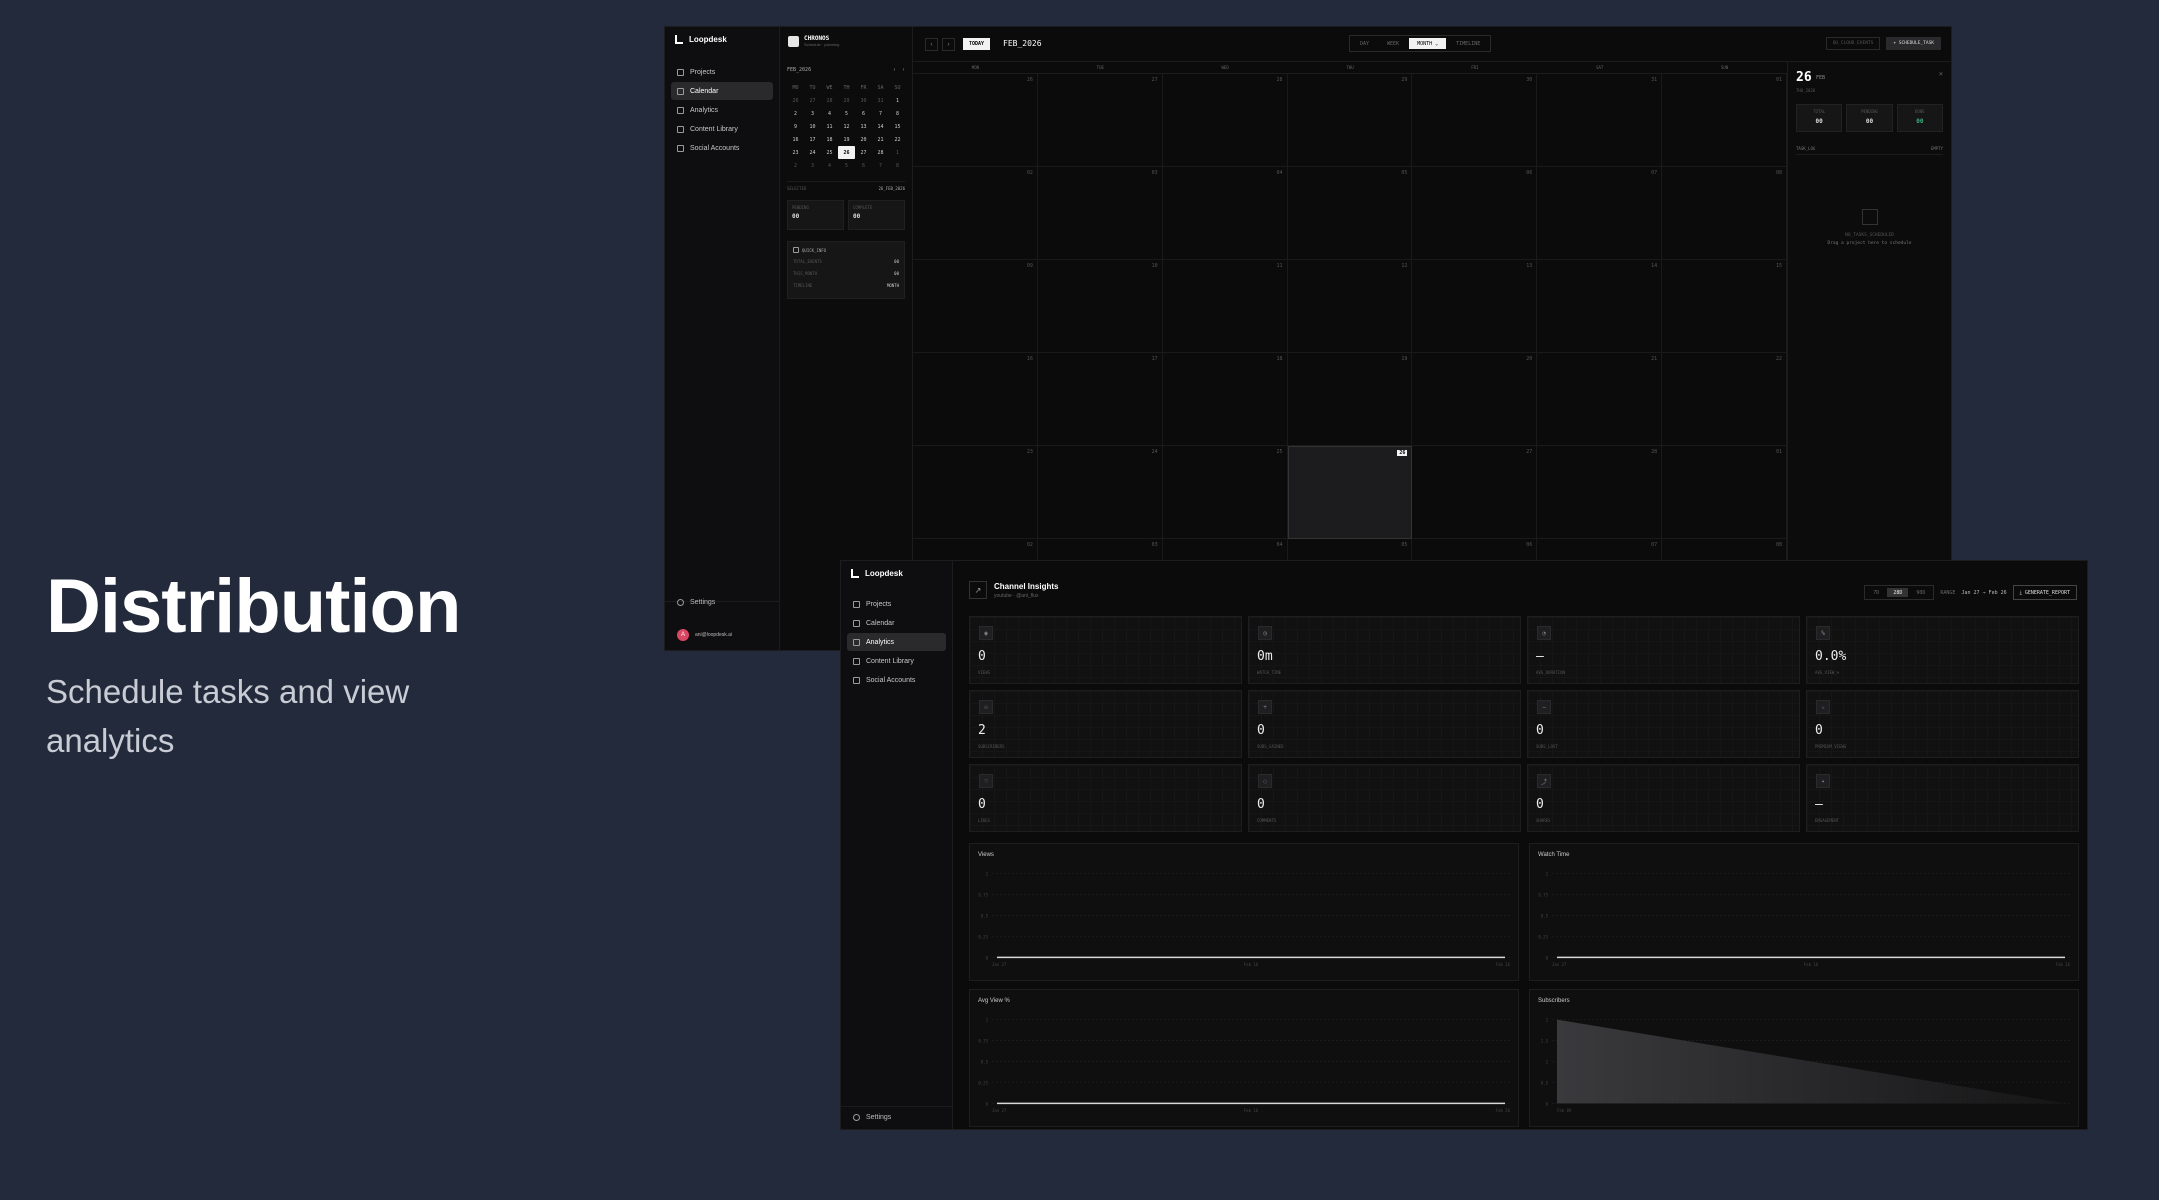 This screenshot has height=1200, width=2159. What do you see at coordinates (1920, 592) in the screenshot?
I see `range-option-90d: 90D` at bounding box center [1920, 592].